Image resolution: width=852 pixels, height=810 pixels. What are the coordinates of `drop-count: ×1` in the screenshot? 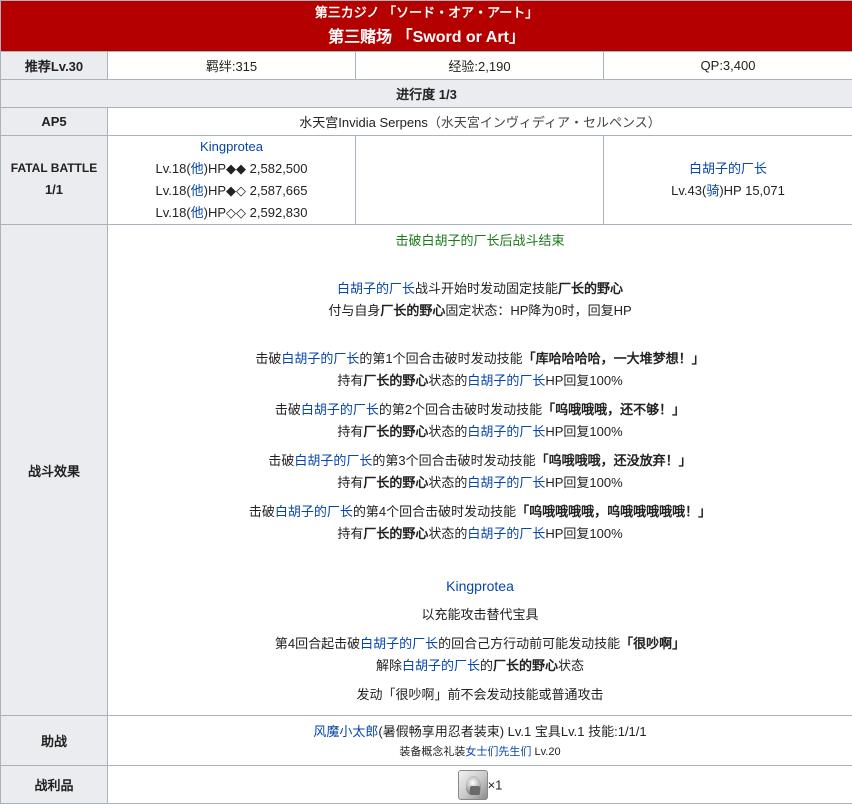 It's located at (495, 784).